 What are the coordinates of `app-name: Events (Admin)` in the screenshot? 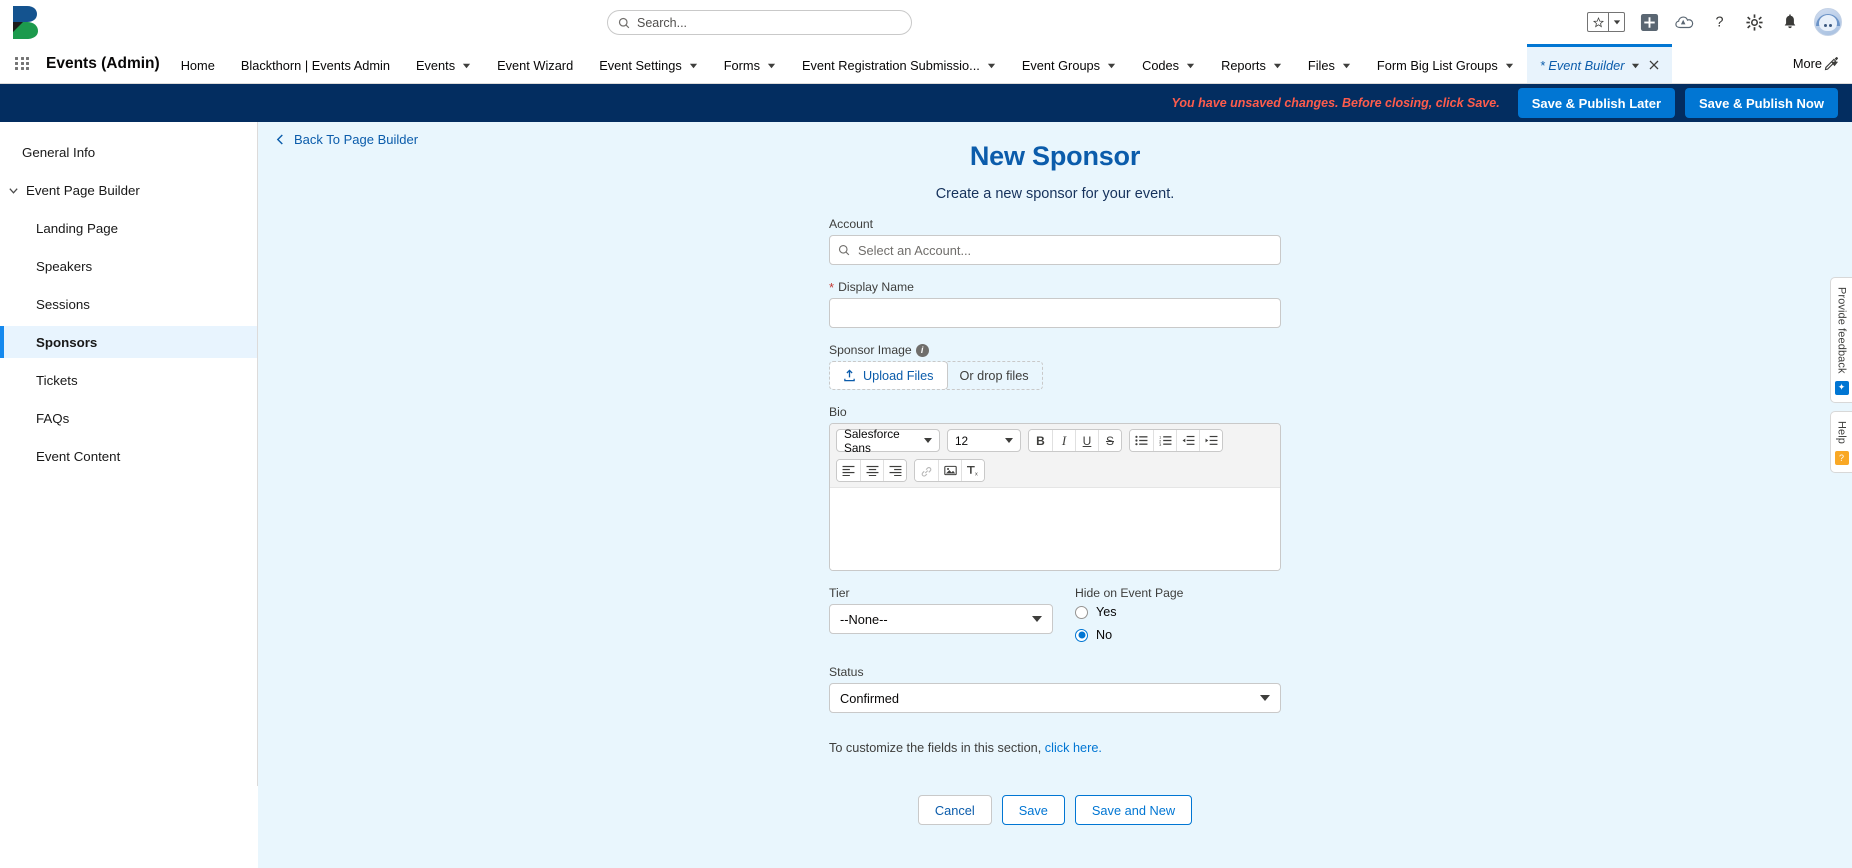 It's located at (103, 63).